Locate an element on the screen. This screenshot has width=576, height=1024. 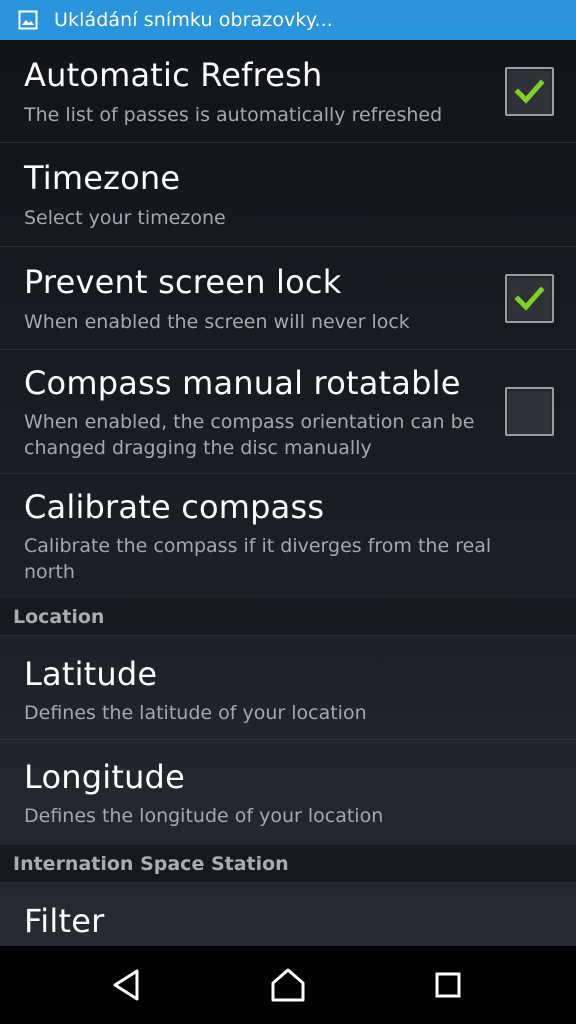
pref-title: Calibrate compass is located at coordinates (174, 507).